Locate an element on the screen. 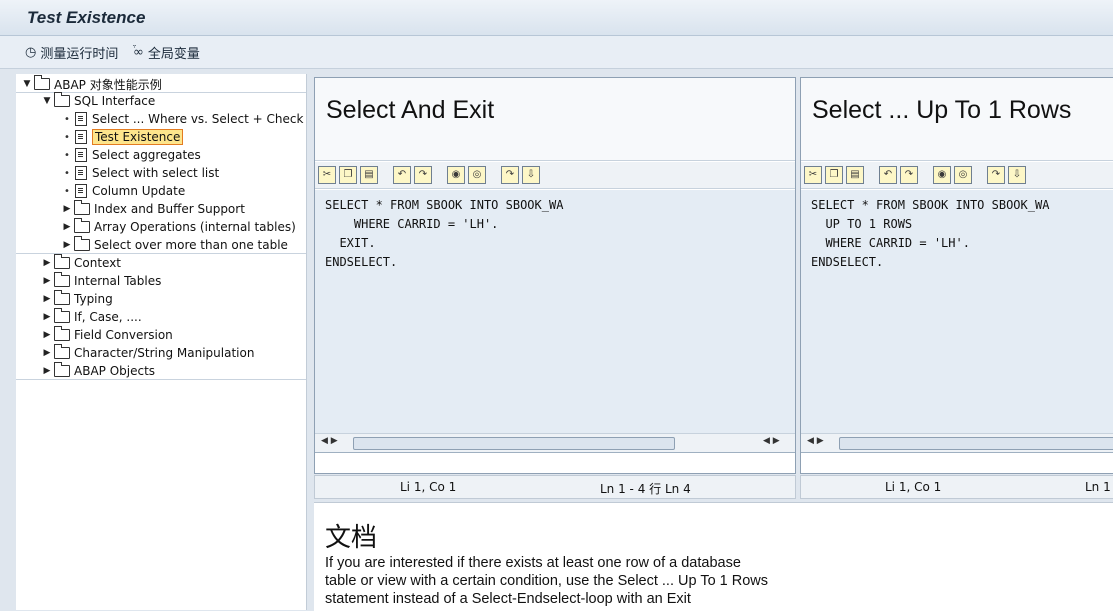 The image size is (1113, 611). tree-item: • Select aggregates is located at coordinates (131, 155).